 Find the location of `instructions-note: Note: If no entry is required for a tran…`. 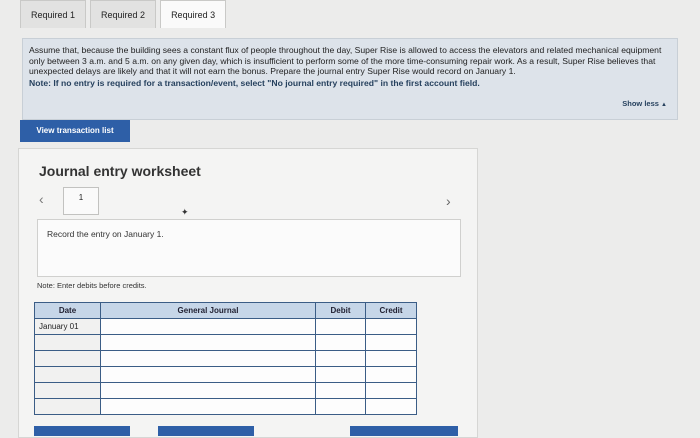

instructions-note: Note: If no entry is required for a tran… is located at coordinates (254, 82).